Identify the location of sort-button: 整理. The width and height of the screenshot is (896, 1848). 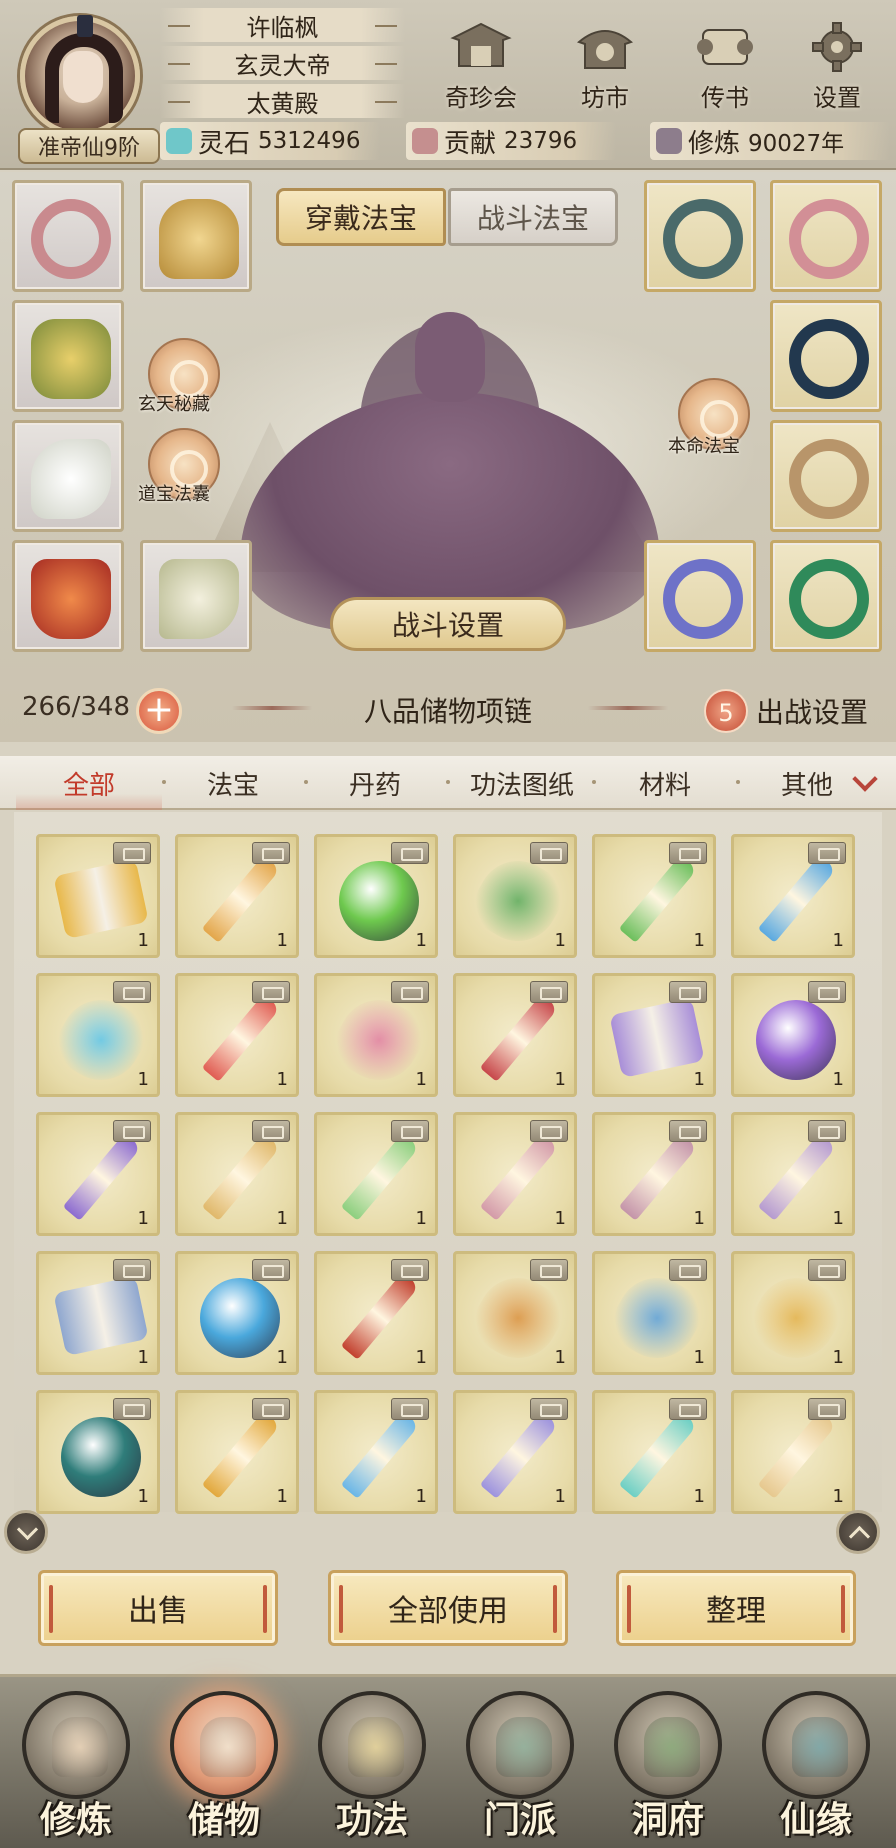
(736, 1608).